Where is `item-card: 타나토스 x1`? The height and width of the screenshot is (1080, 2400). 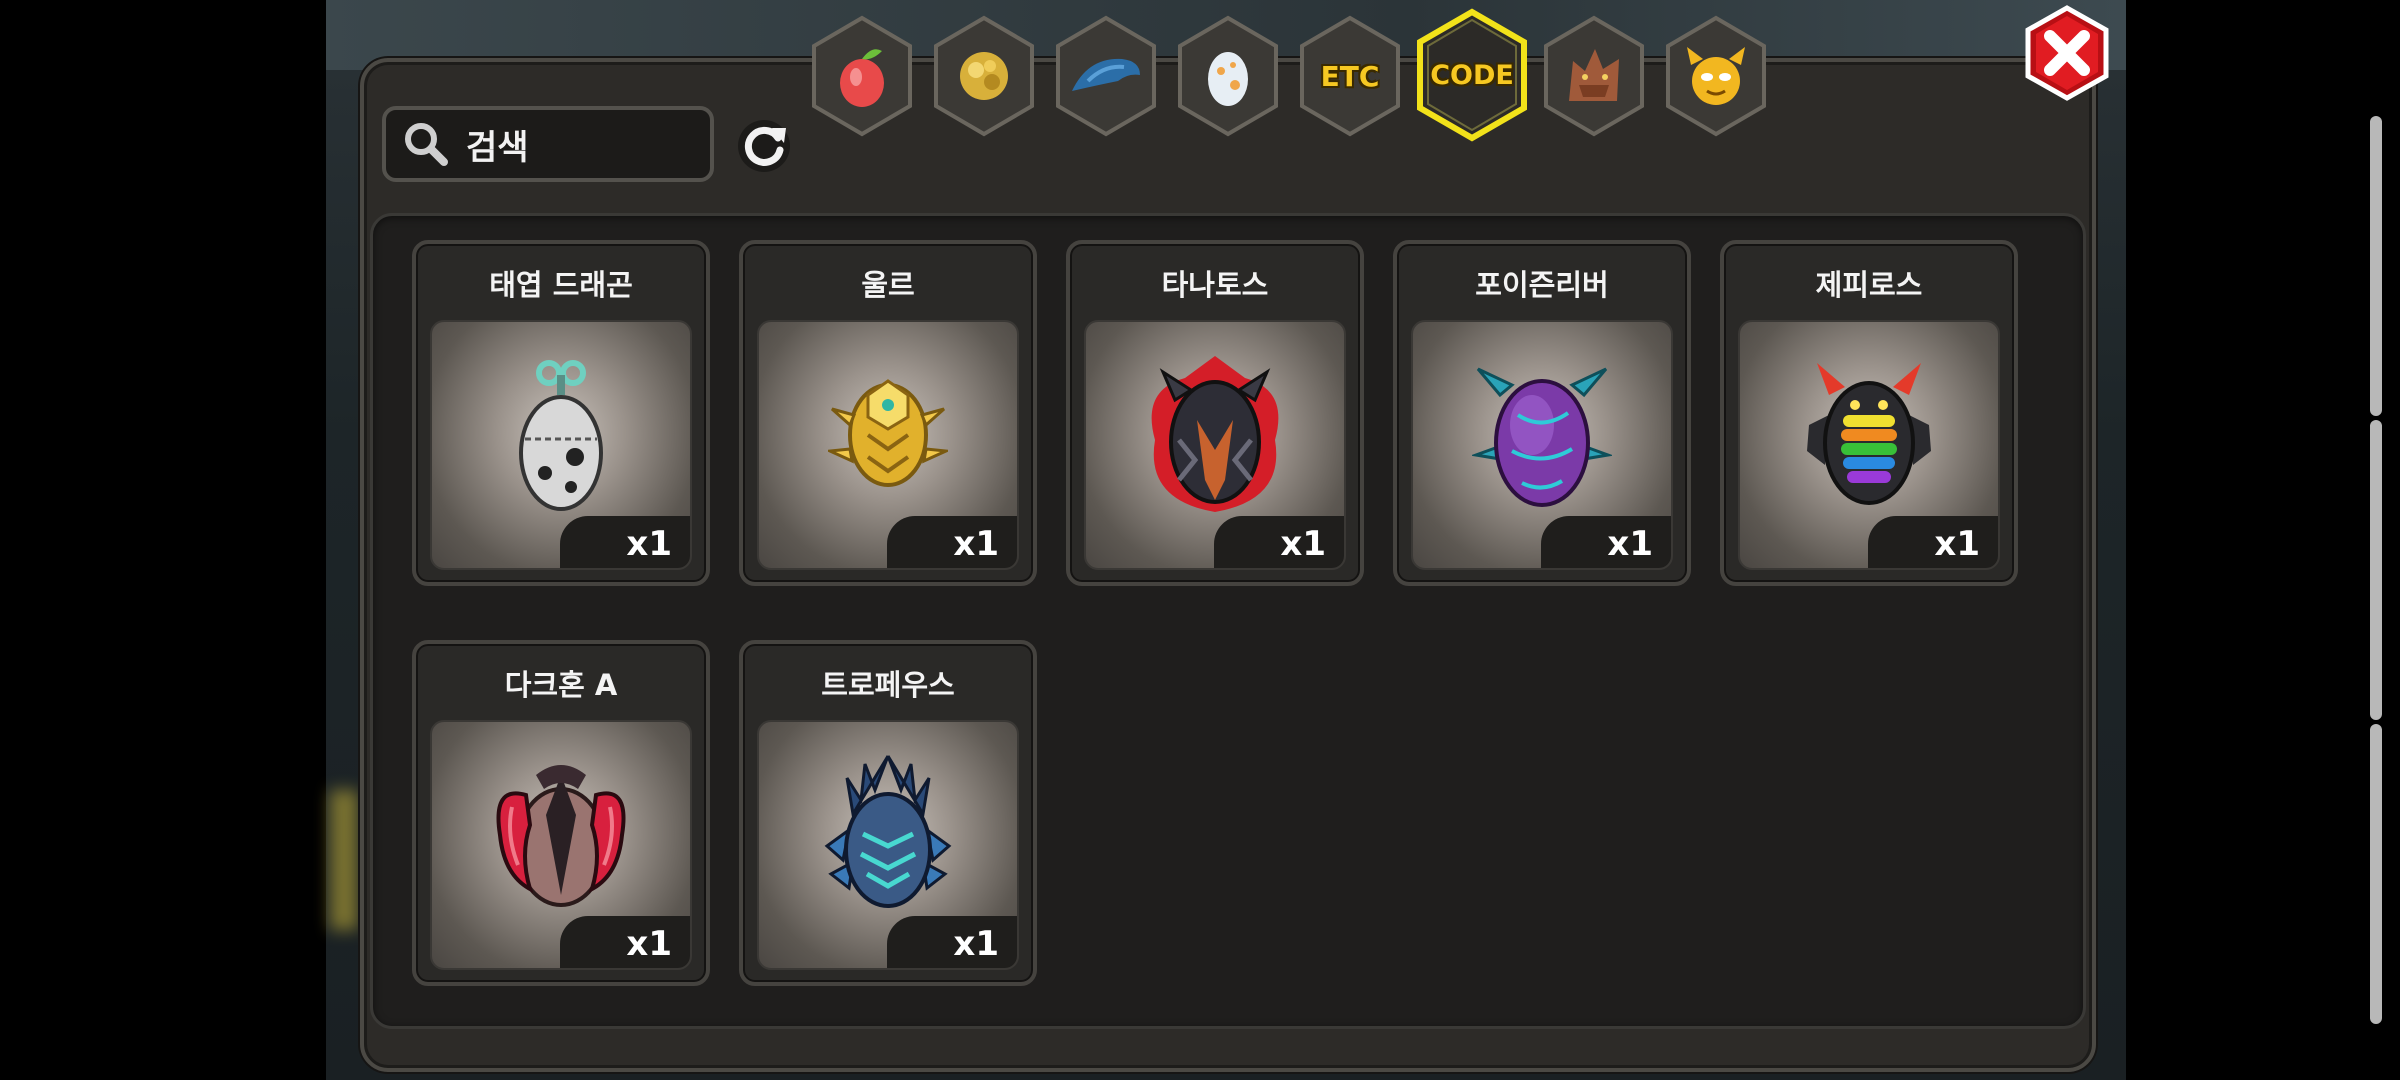 item-card: 타나토스 x1 is located at coordinates (1215, 413).